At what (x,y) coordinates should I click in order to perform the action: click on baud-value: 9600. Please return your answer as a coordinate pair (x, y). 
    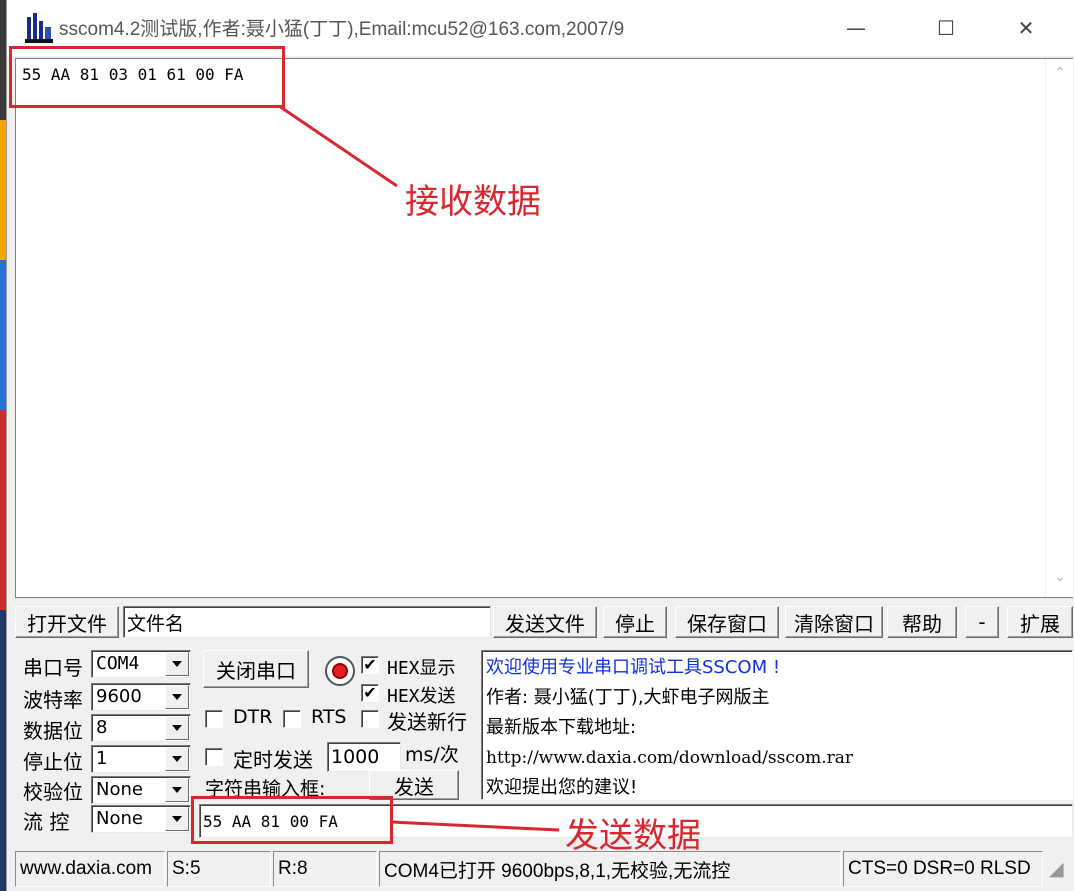
    Looking at the image, I should click on (119, 696).